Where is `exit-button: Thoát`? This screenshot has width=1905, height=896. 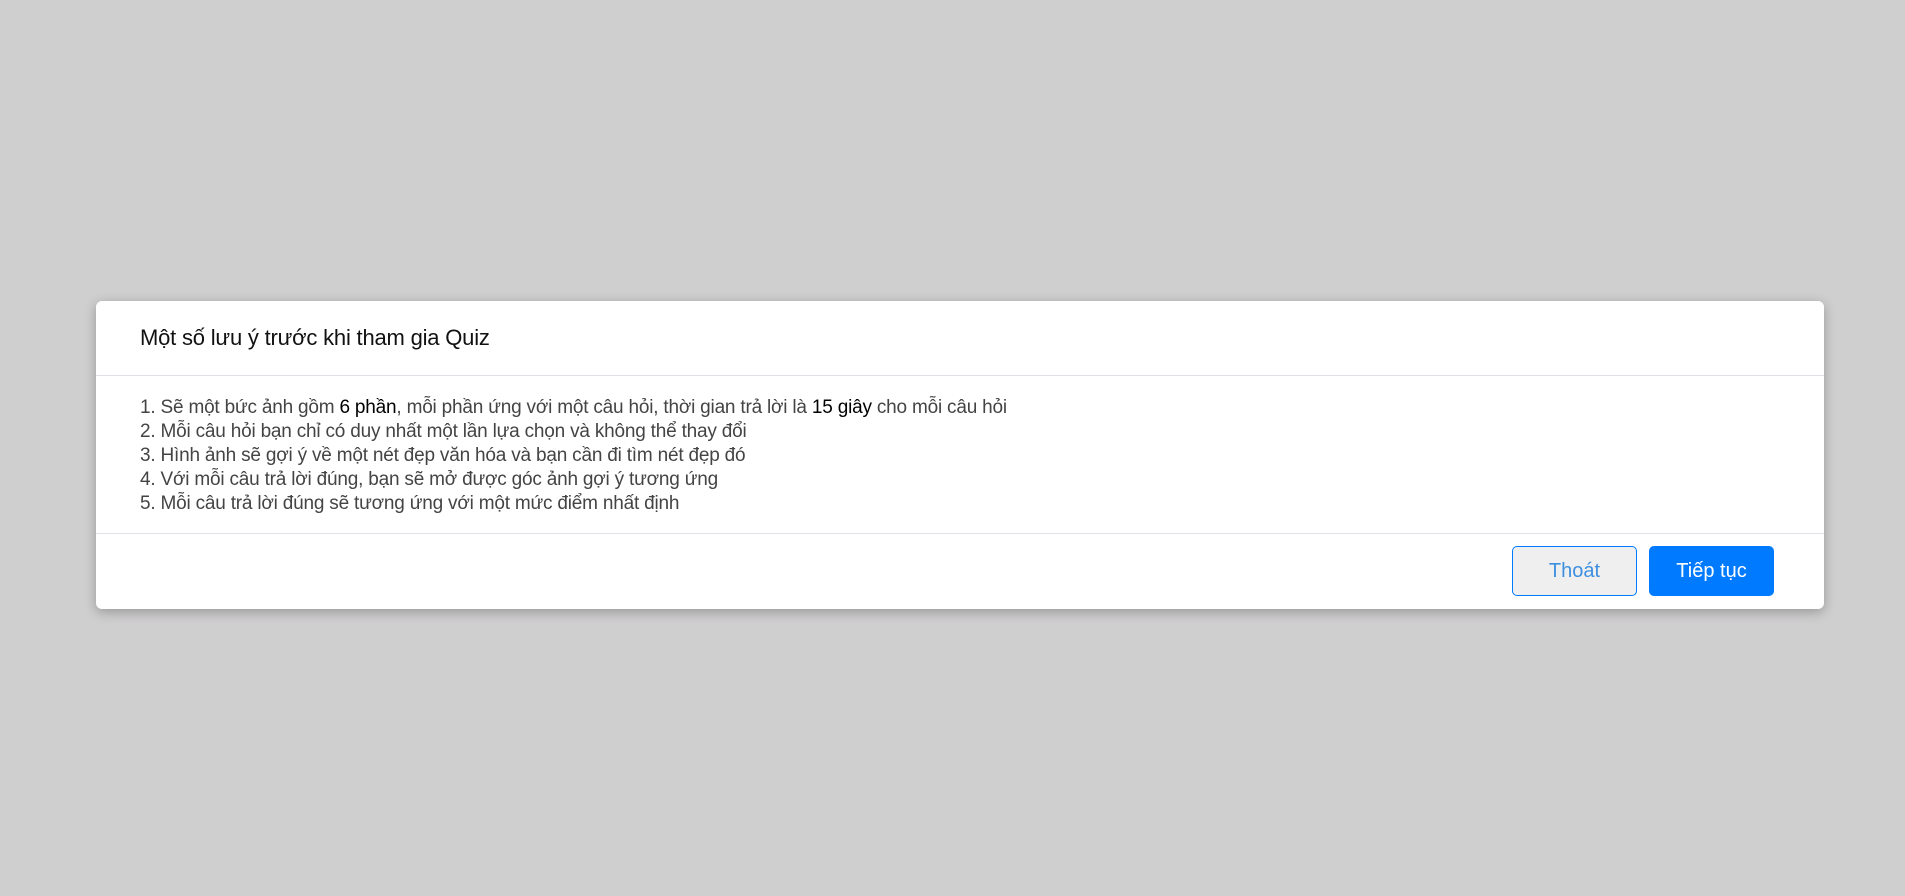
exit-button: Thoát is located at coordinates (1574, 571).